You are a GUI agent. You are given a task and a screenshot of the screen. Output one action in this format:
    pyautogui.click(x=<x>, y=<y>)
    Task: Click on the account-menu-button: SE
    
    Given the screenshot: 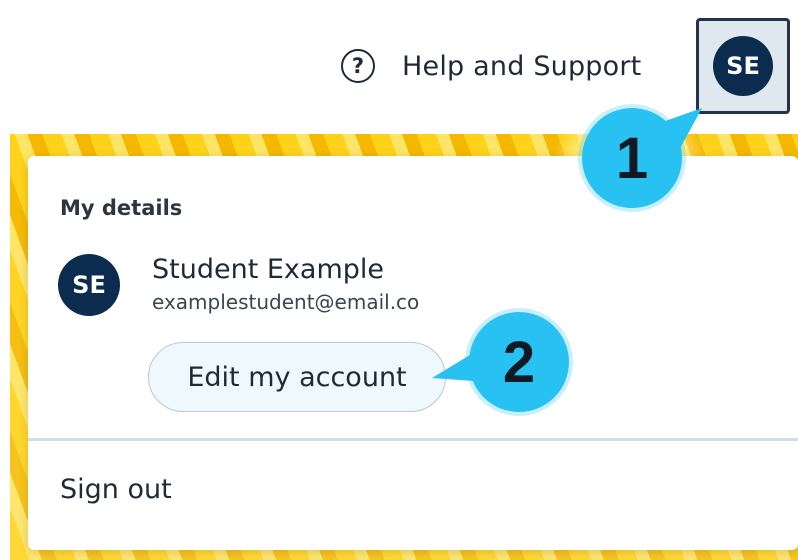 What is the action you would take?
    pyautogui.click(x=743, y=66)
    